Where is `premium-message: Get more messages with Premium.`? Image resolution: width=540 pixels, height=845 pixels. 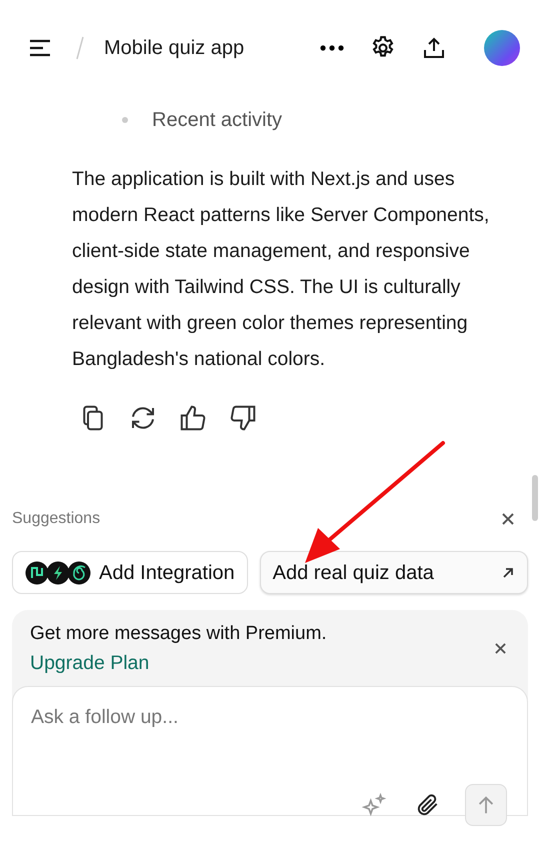 premium-message: Get more messages with Premium. is located at coordinates (178, 634).